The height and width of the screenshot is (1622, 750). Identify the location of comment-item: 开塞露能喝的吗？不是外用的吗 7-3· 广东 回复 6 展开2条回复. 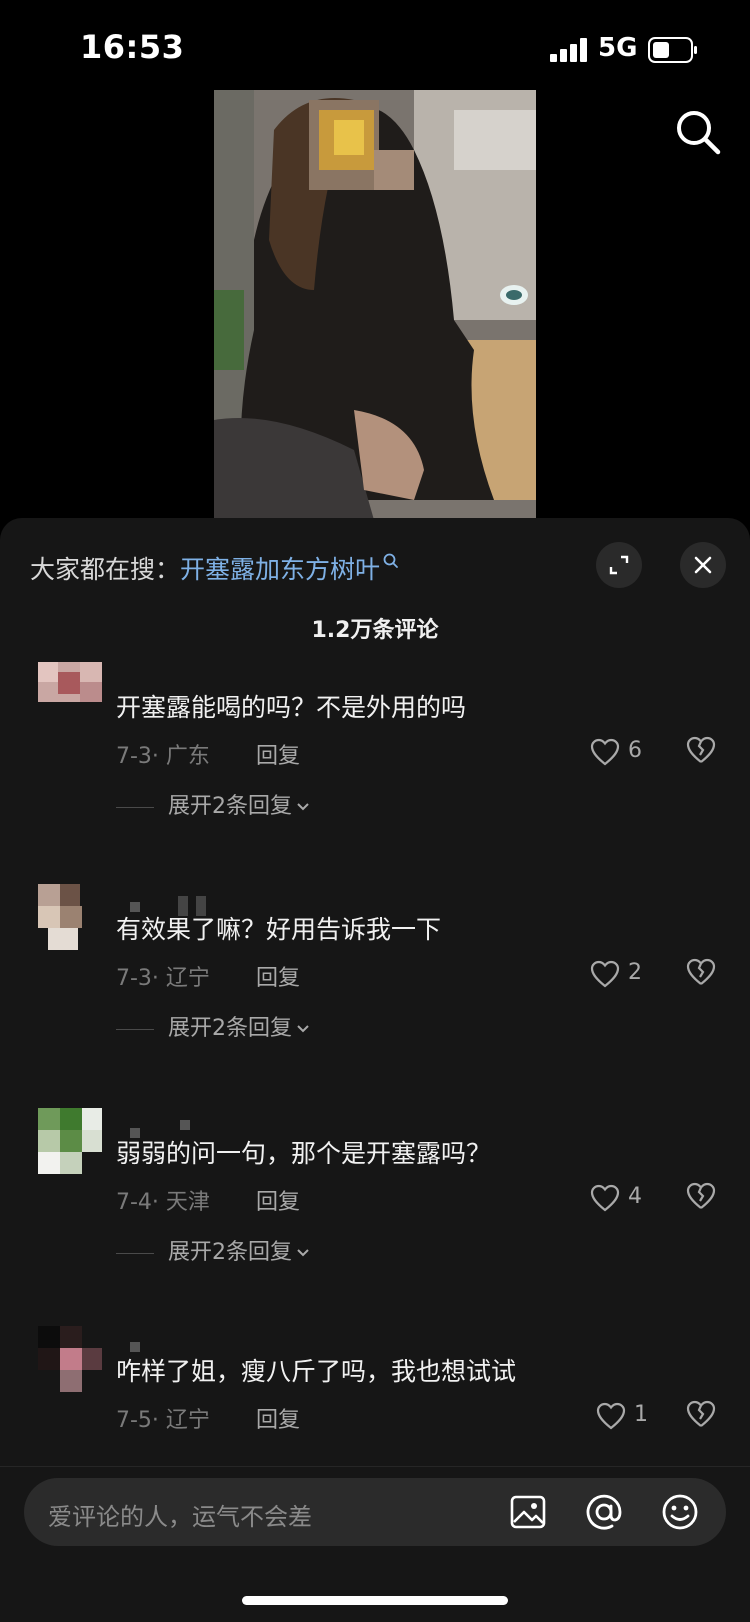
(375, 762).